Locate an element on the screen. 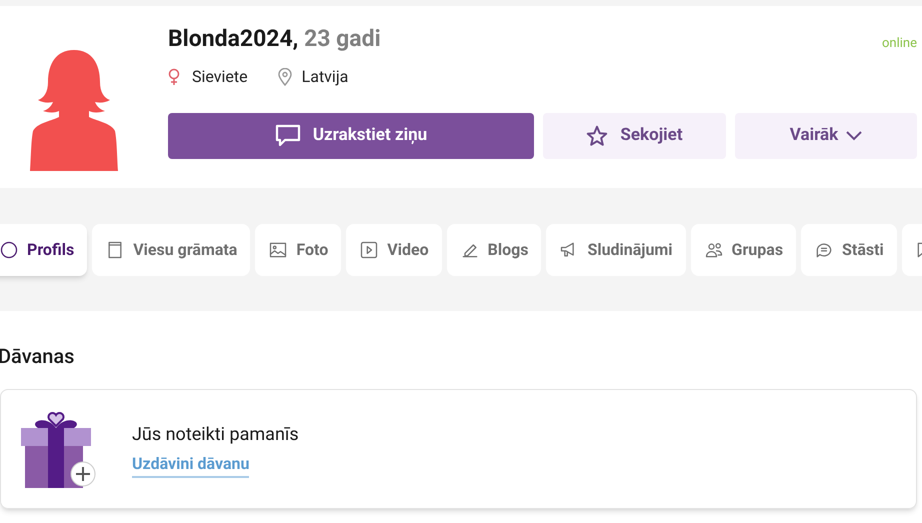 Image resolution: width=922 pixels, height=523 pixels. location-text: Latvija is located at coordinates (325, 77).